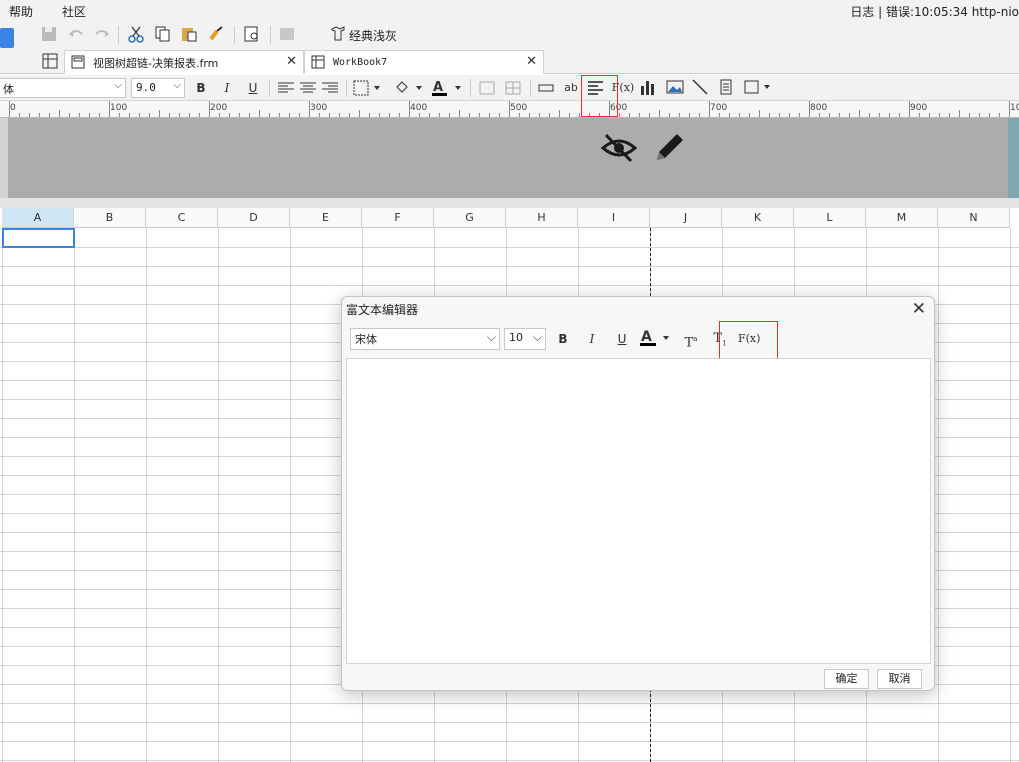 Image resolution: width=1019 pixels, height=762 pixels. What do you see at coordinates (470, 218) in the screenshot?
I see `column-header: G` at bounding box center [470, 218].